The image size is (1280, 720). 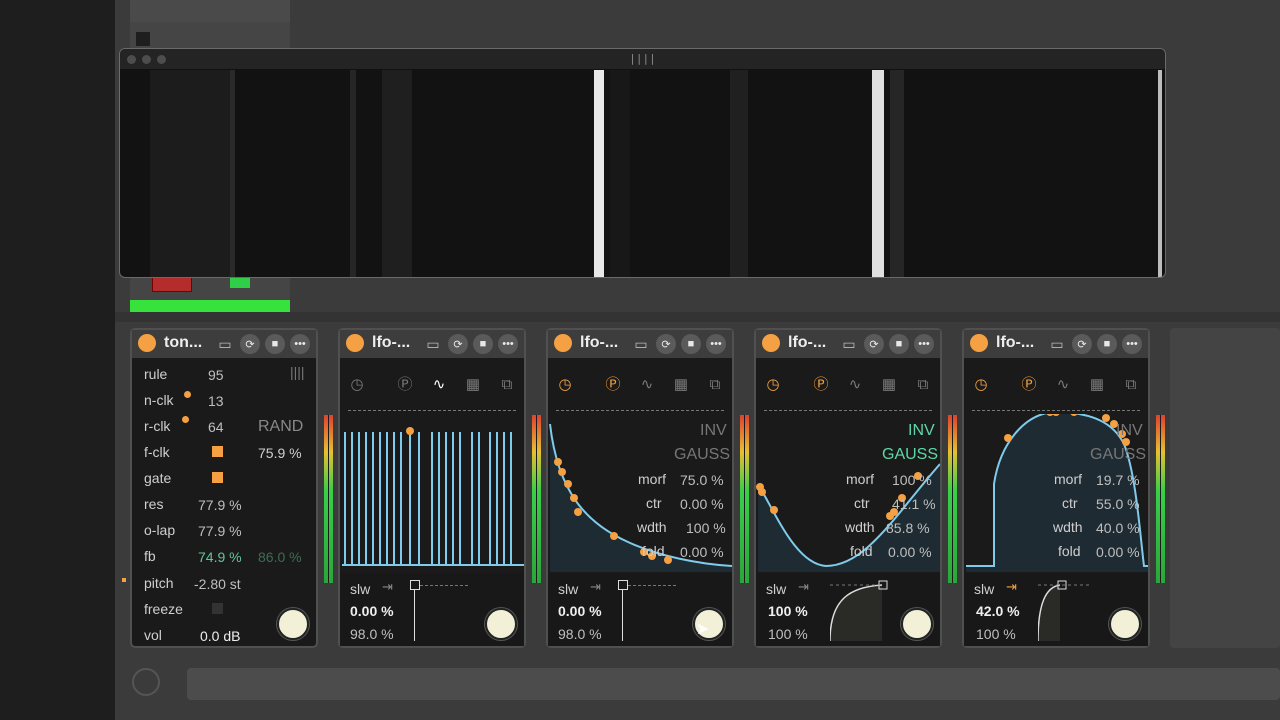 What do you see at coordinates (914, 504) in the screenshot?
I see `param-value: 41.1 %` at bounding box center [914, 504].